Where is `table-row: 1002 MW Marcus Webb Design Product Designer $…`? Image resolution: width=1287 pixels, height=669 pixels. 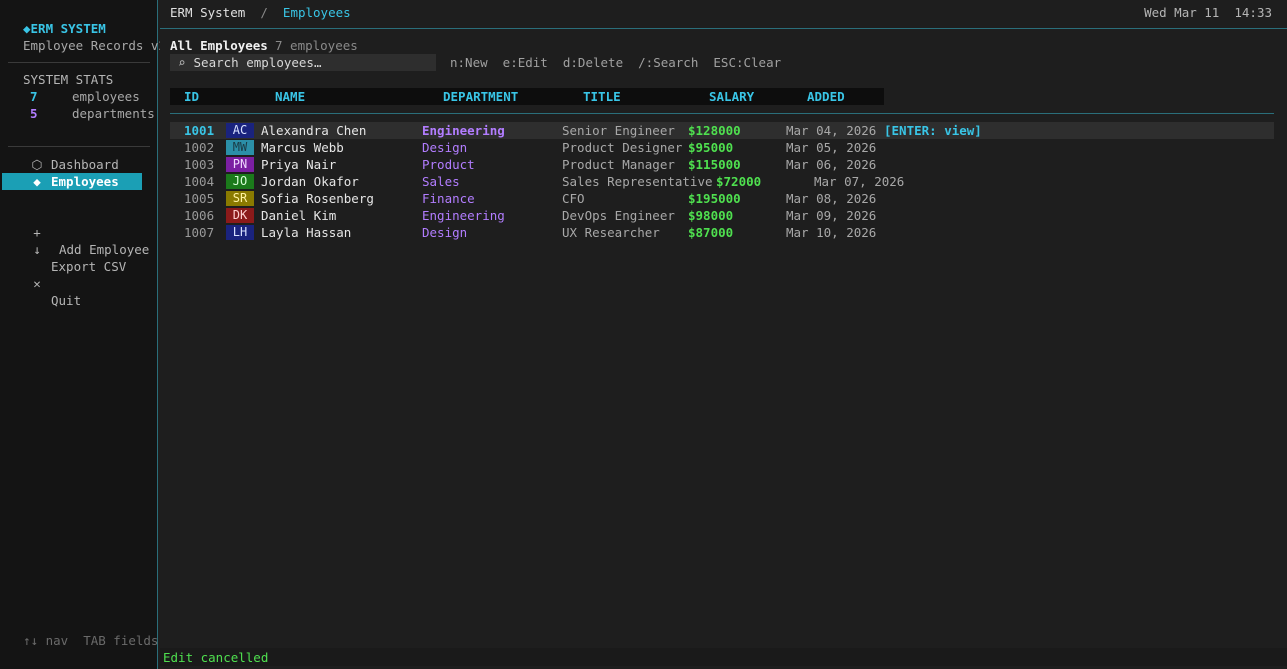 table-row: 1002 MW Marcus Webb Design Product Designer $… is located at coordinates (722, 147).